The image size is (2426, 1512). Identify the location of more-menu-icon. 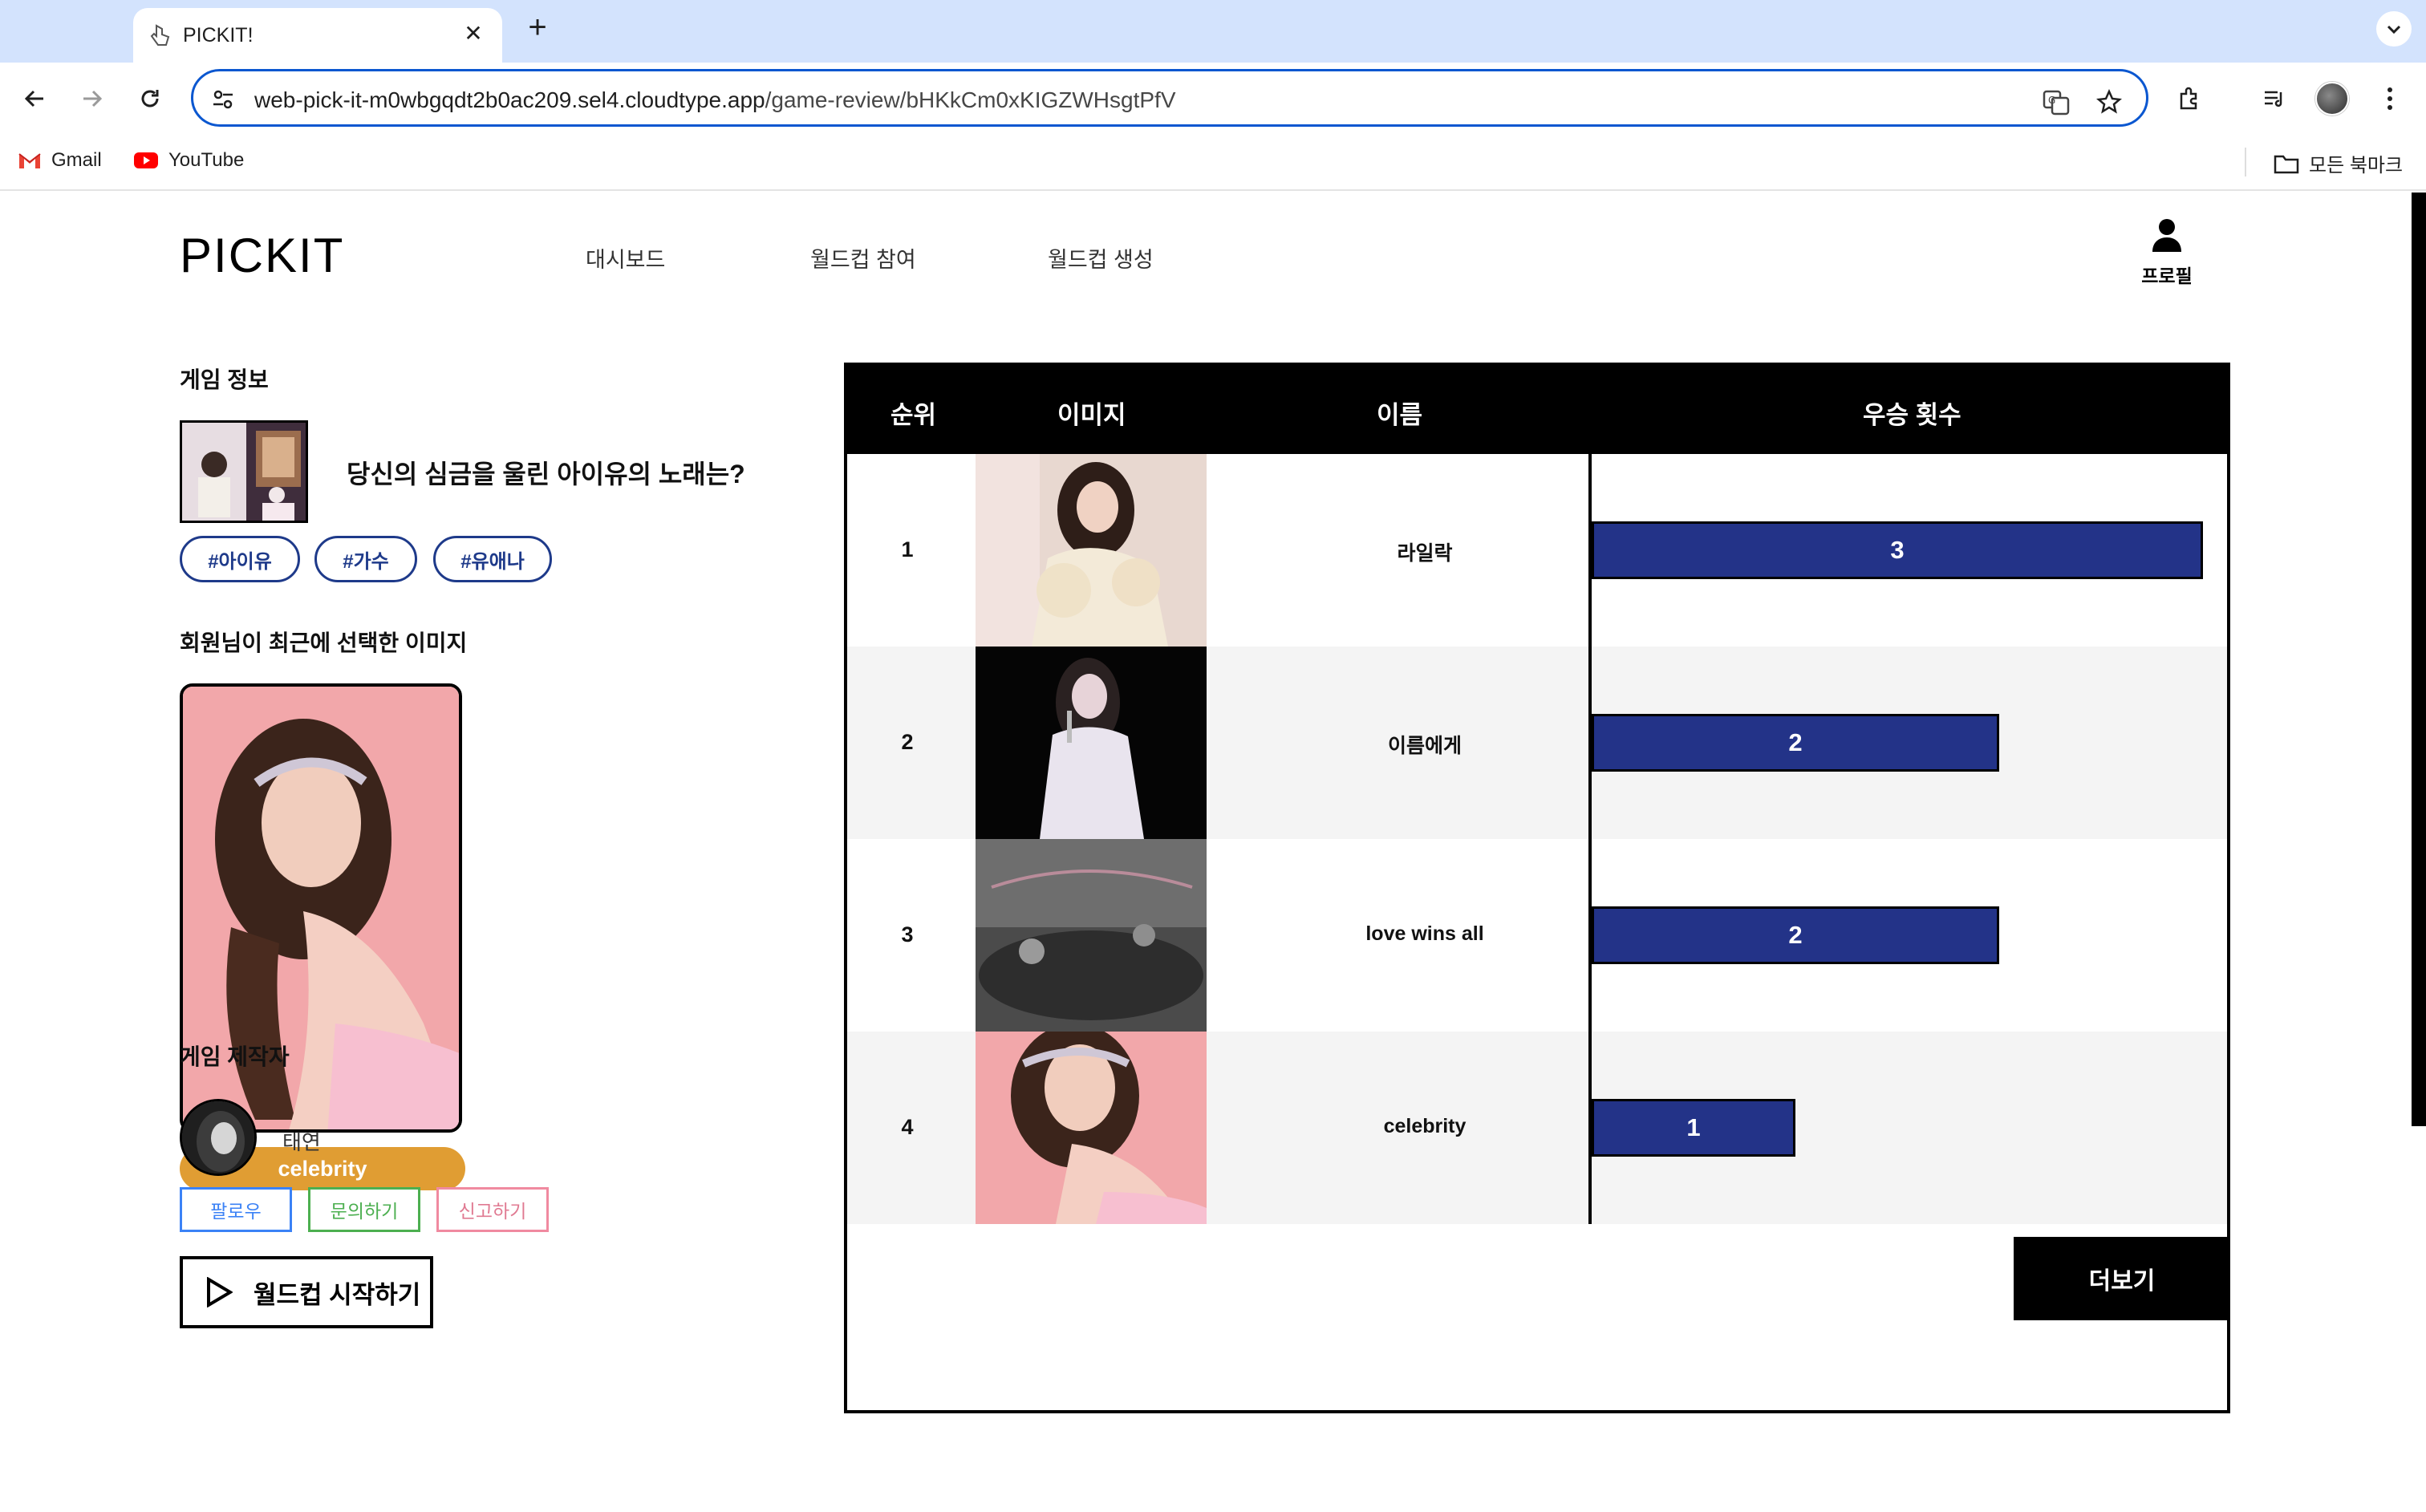
(2389, 98).